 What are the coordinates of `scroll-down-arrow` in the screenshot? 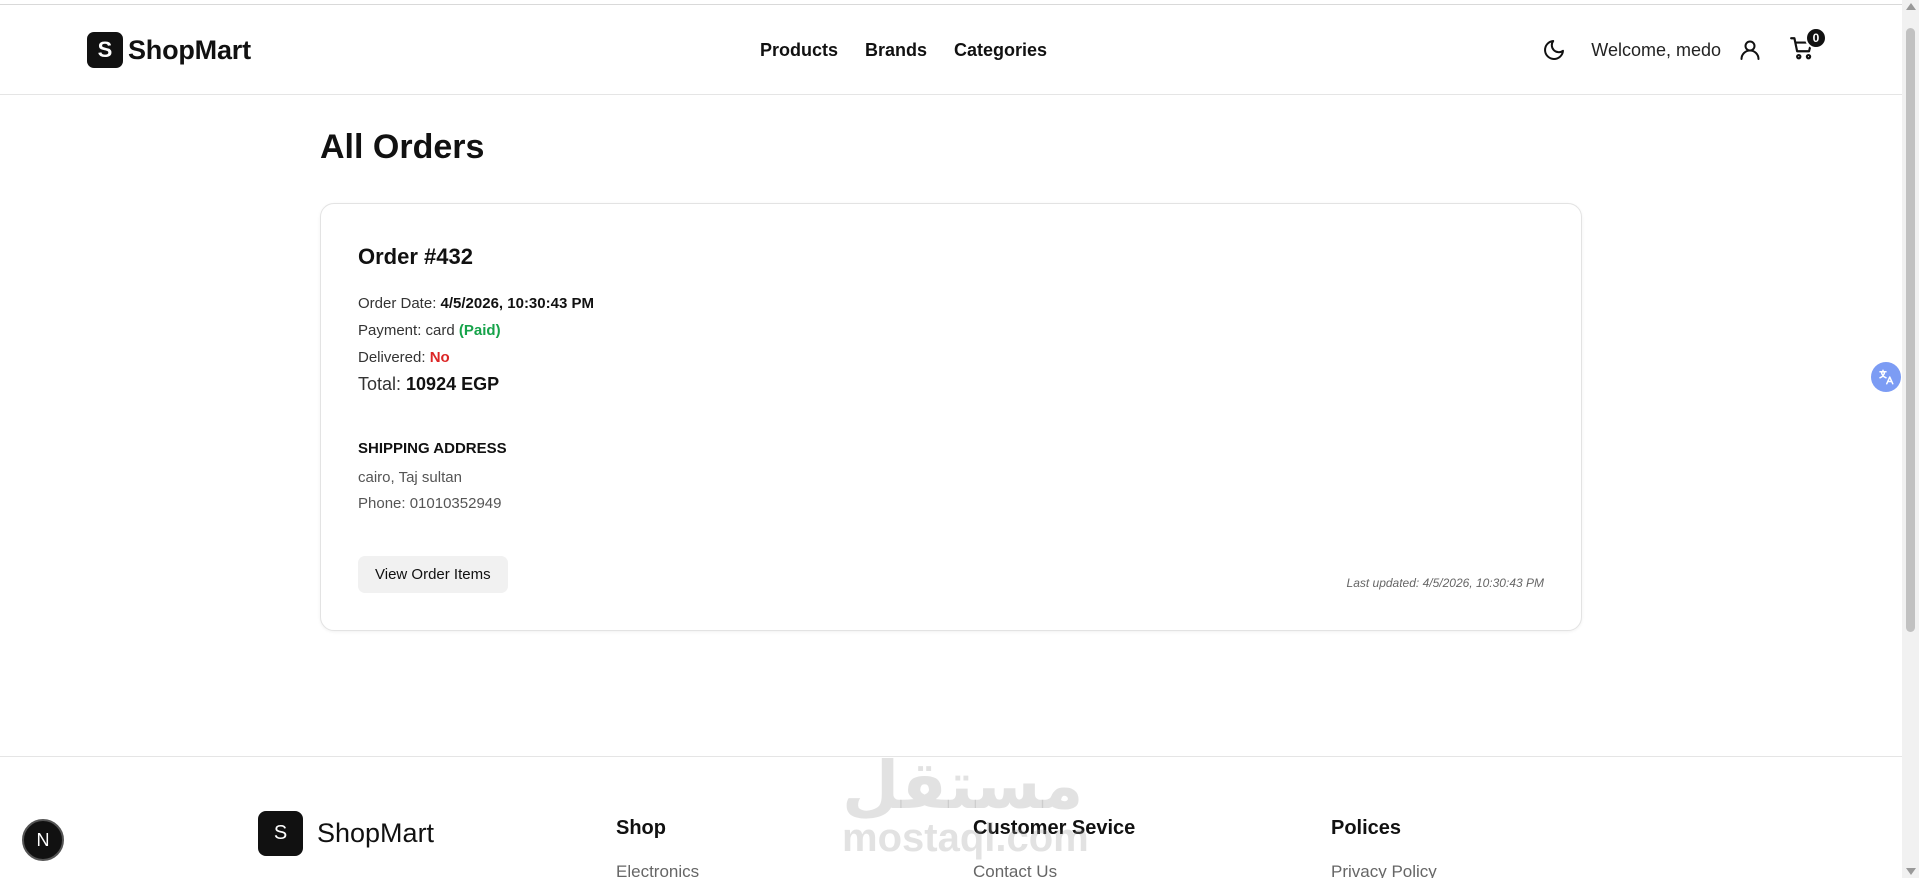 It's located at (1911, 871).